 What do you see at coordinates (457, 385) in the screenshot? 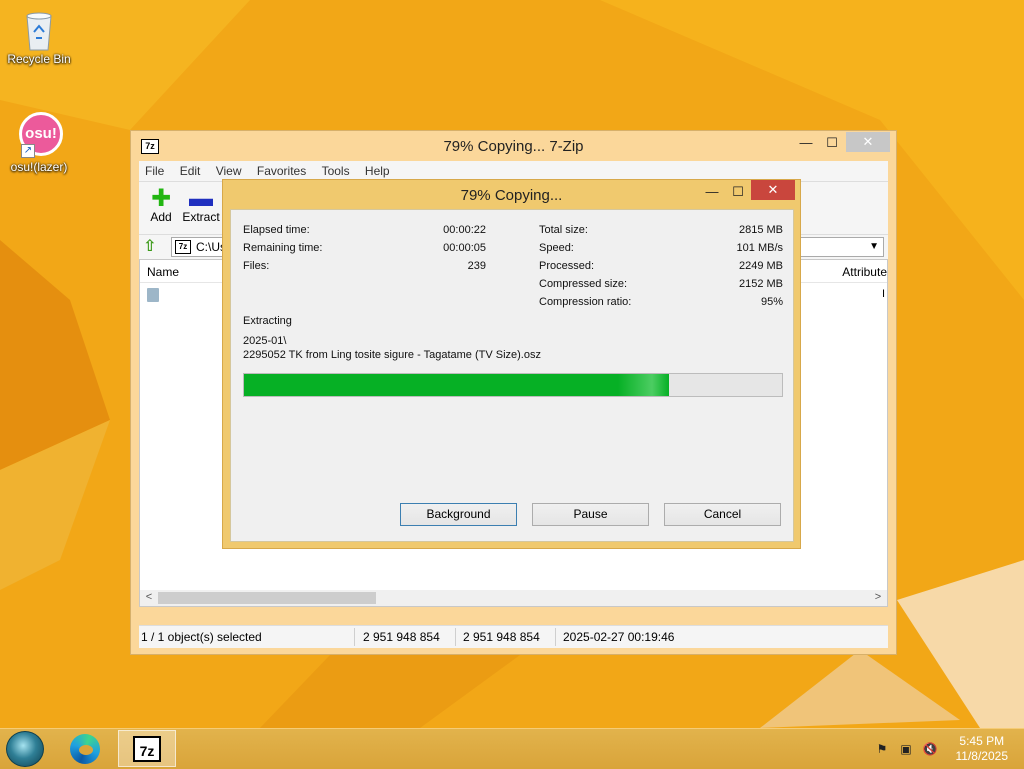
I see `progress-bar-fill` at bounding box center [457, 385].